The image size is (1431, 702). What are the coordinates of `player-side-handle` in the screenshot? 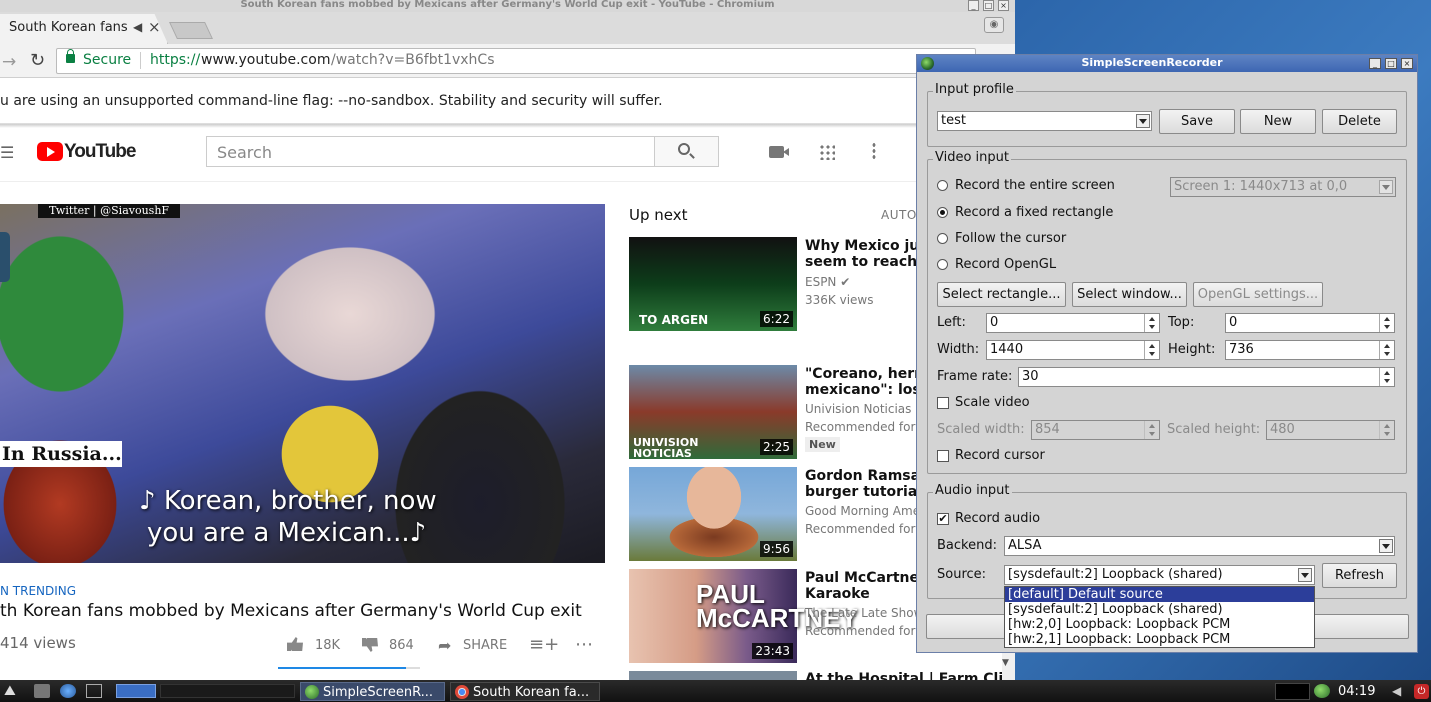 It's located at (5, 257).